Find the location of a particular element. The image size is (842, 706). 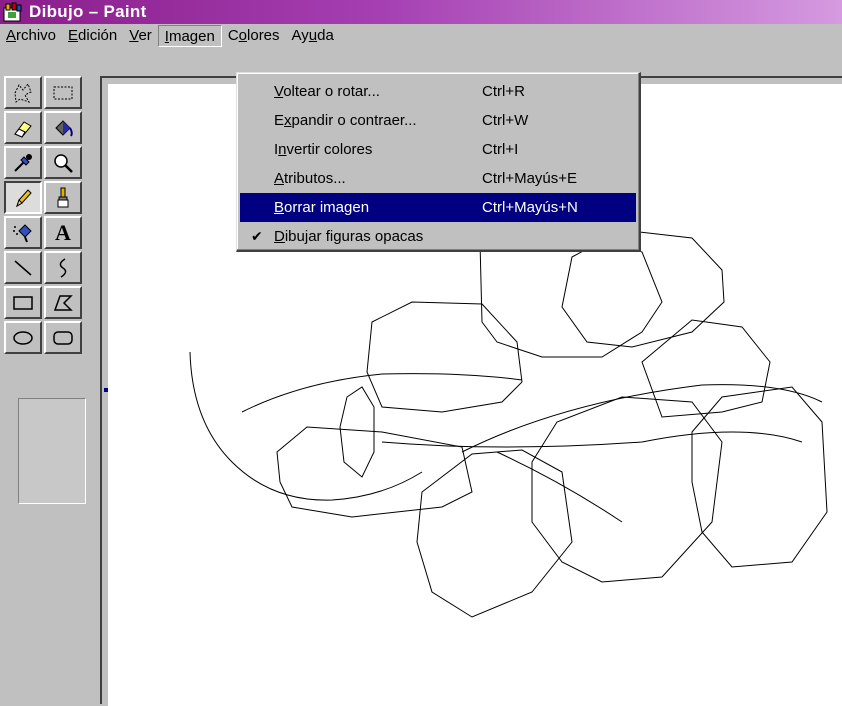

ellipse-icon is located at coordinates (23, 337).